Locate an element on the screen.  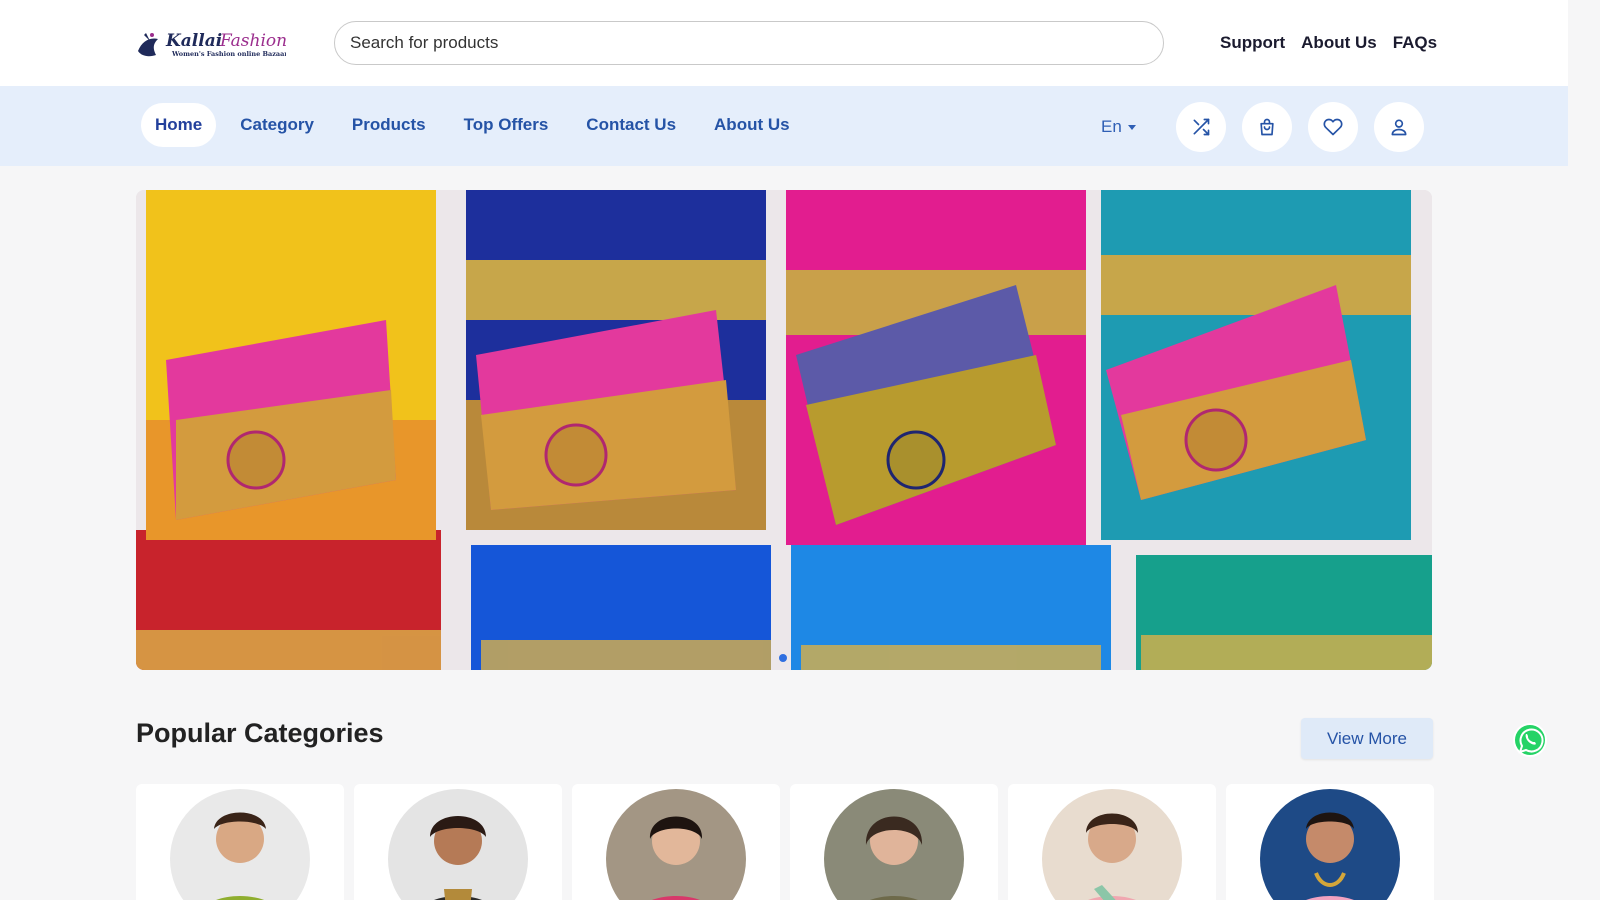
nav-item-about-us: About Us is located at coordinates (752, 125).